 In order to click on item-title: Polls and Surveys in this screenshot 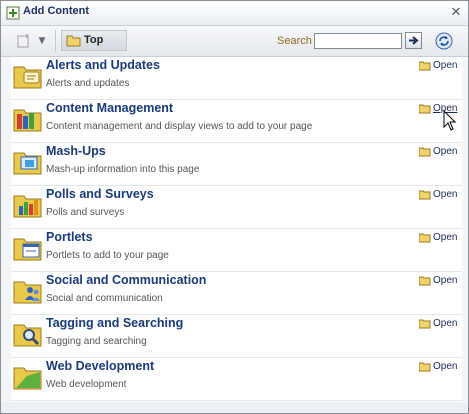, I will do `click(100, 194)`.